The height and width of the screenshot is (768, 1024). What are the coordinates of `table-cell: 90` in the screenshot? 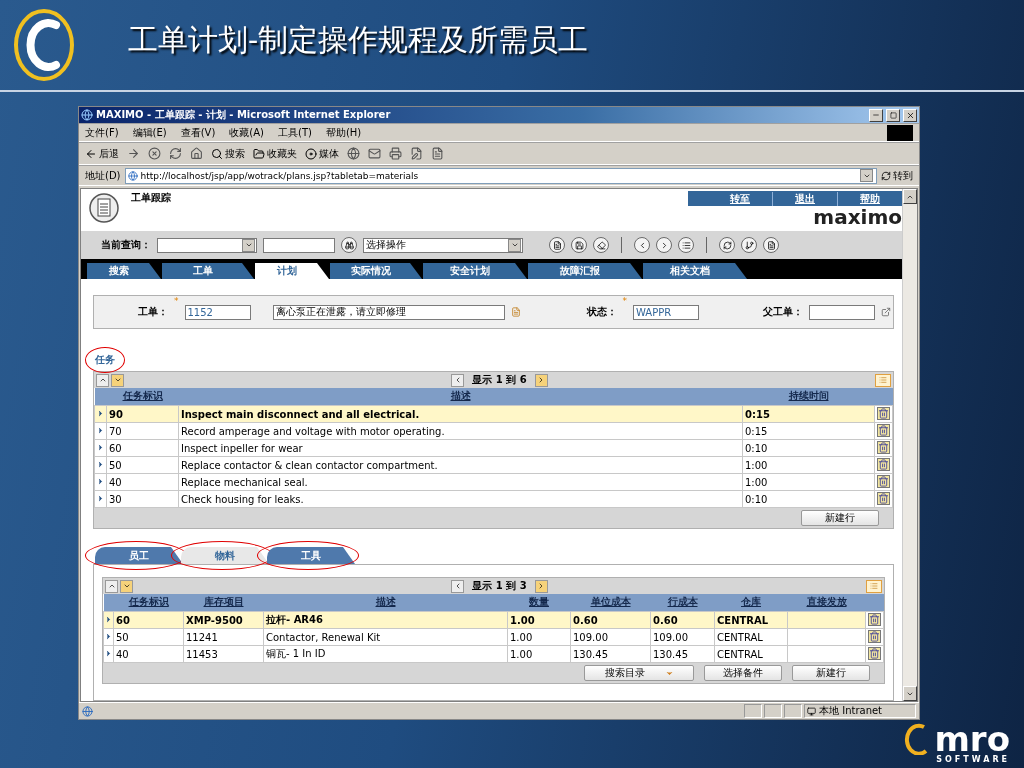 It's located at (142, 414).